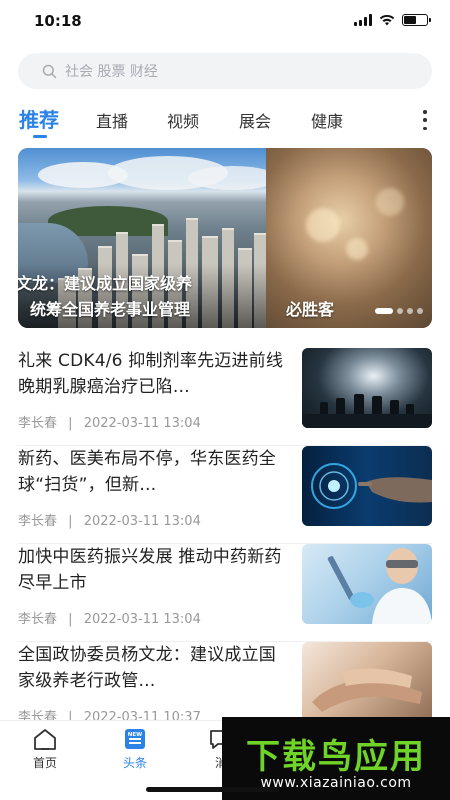  What do you see at coordinates (336, 757) in the screenshot?
I see `watermark-text: 下载鸟应用` at bounding box center [336, 757].